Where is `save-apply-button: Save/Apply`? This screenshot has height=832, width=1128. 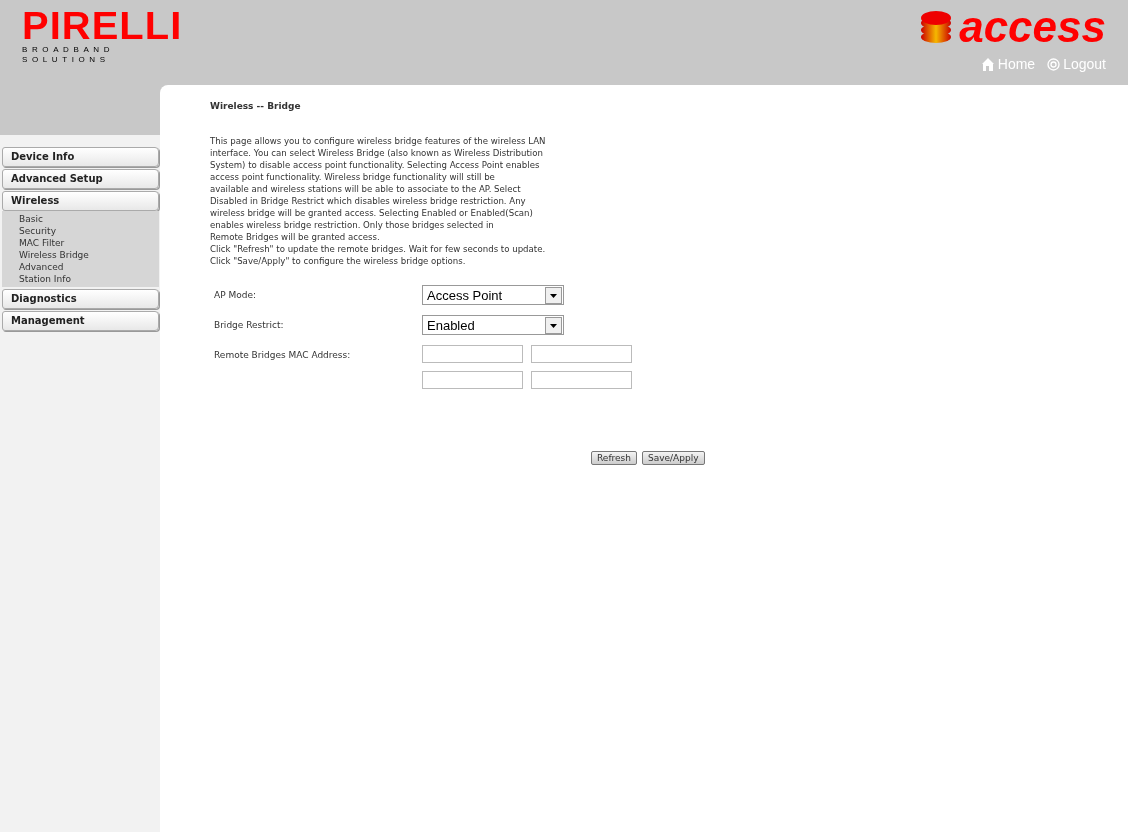 save-apply-button: Save/Apply is located at coordinates (673, 458).